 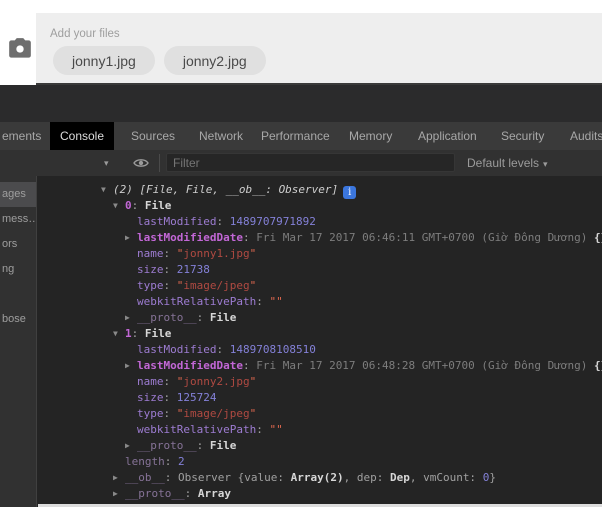 I want to click on console-token: jonny1.jpg, so click(x=216, y=253).